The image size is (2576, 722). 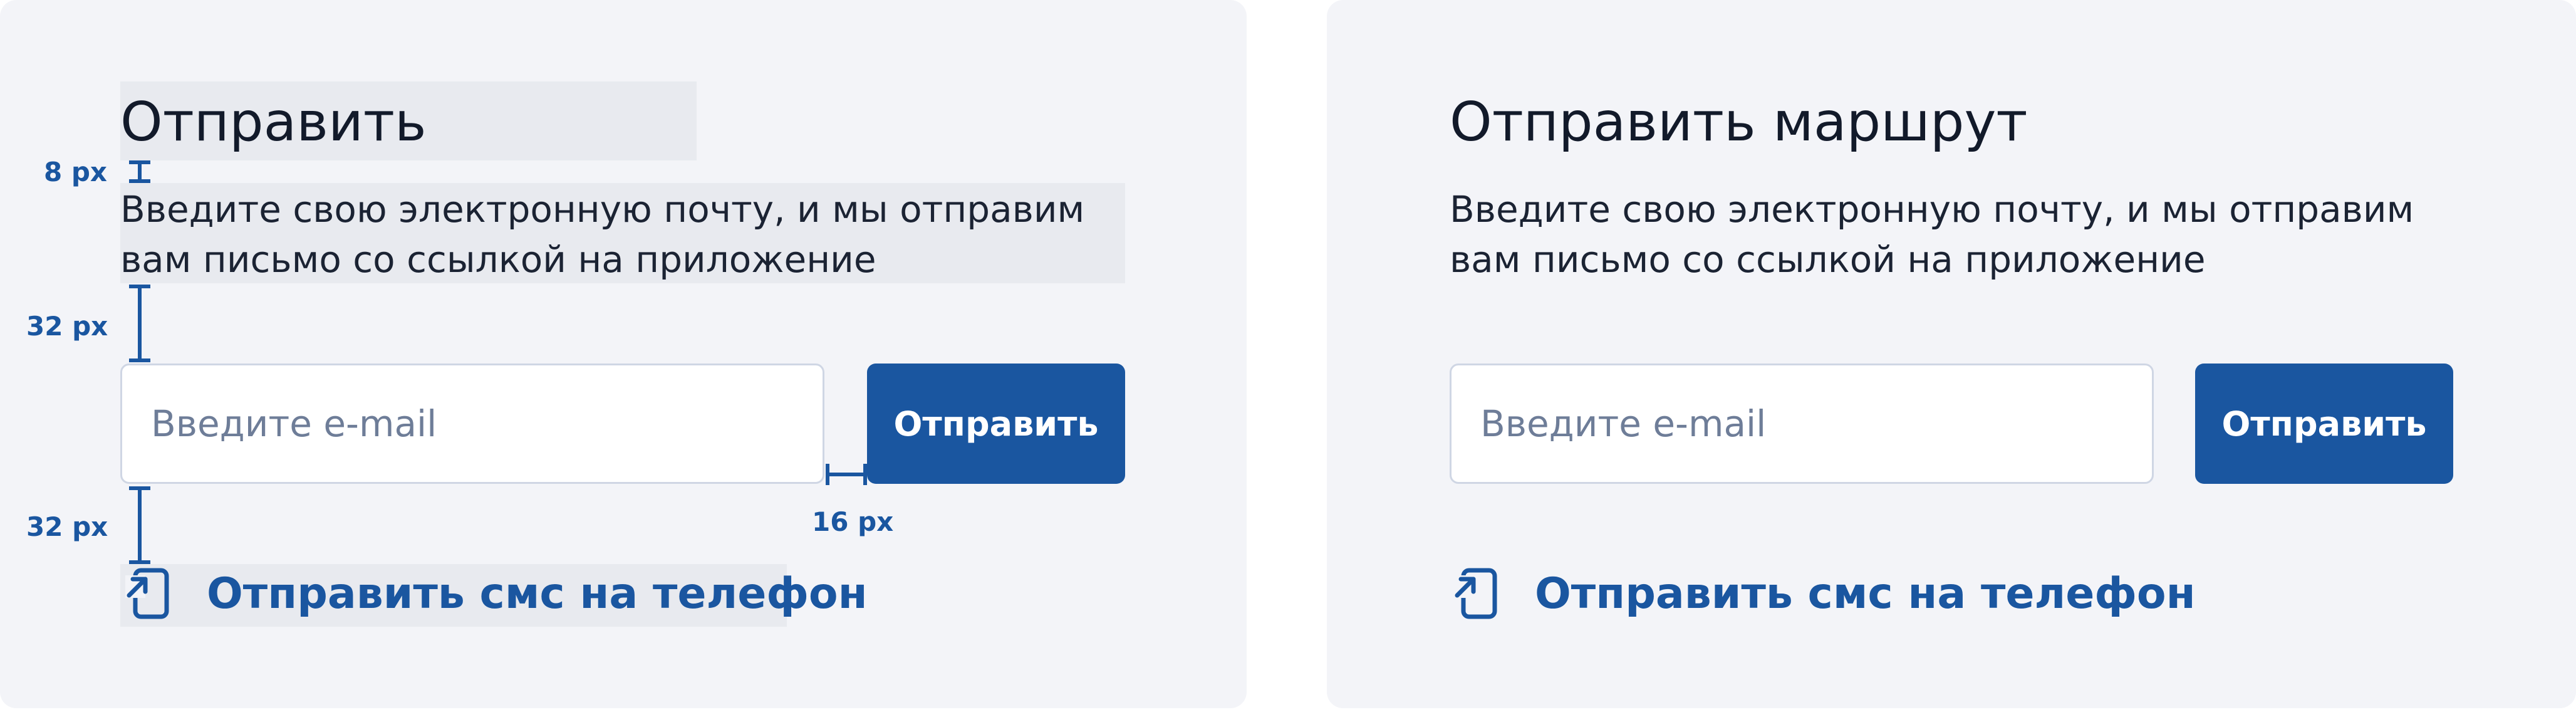 What do you see at coordinates (853, 521) in the screenshot?
I see `gap-input-button-label: 16 px` at bounding box center [853, 521].